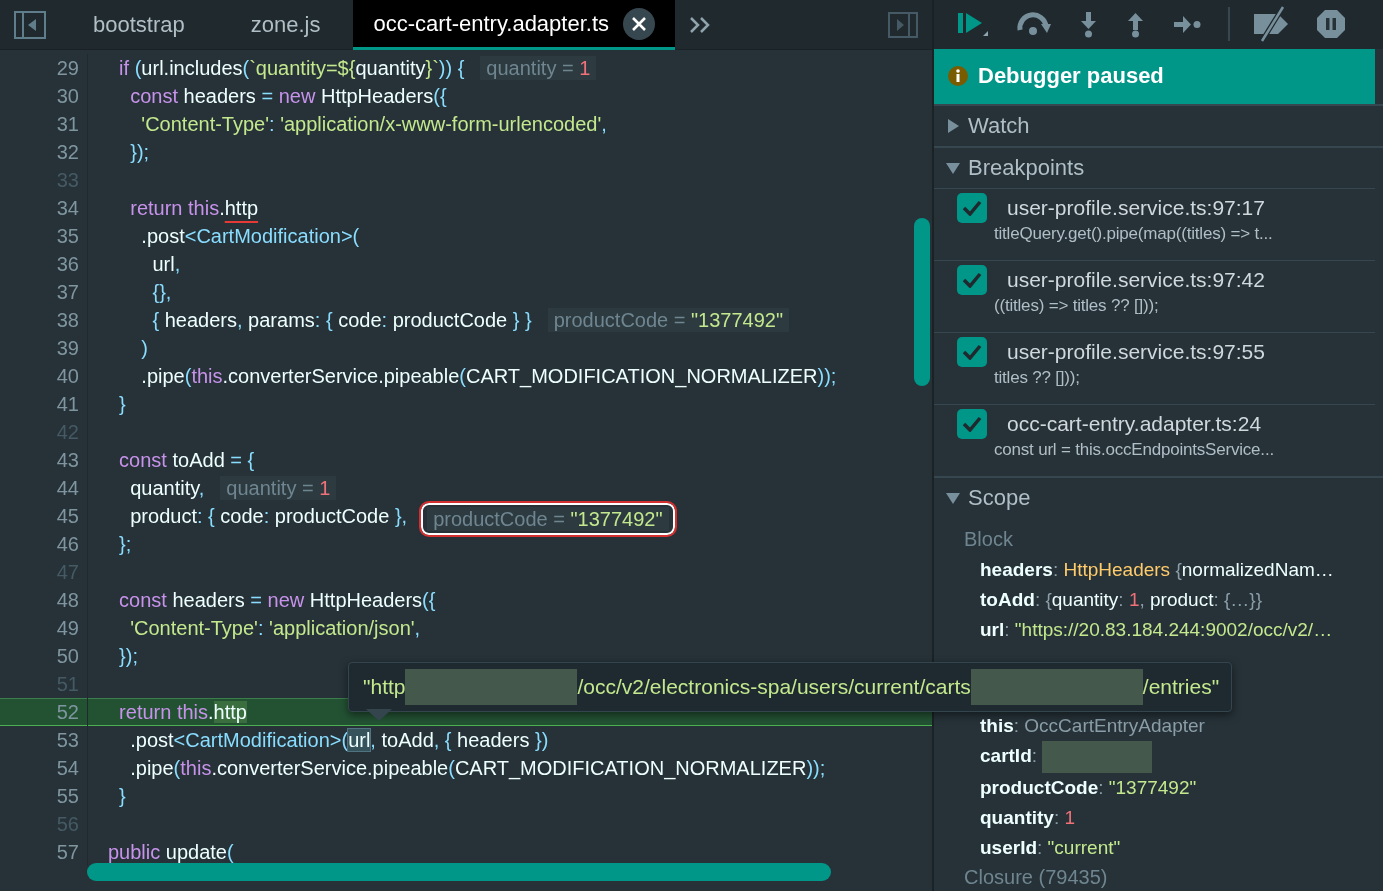 The image size is (1383, 891). Describe the element at coordinates (1028, 817) in the screenshot. I see `scope-variable: quantity: 1` at that location.